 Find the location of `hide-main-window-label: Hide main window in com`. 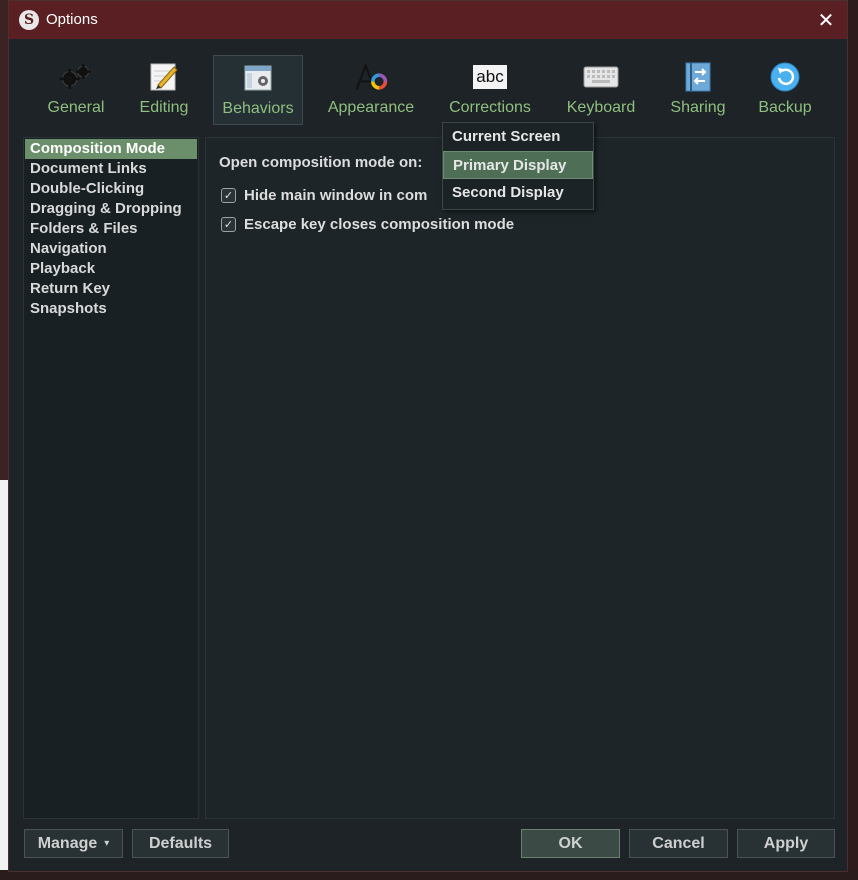

hide-main-window-label: Hide main window in com is located at coordinates (336, 195).